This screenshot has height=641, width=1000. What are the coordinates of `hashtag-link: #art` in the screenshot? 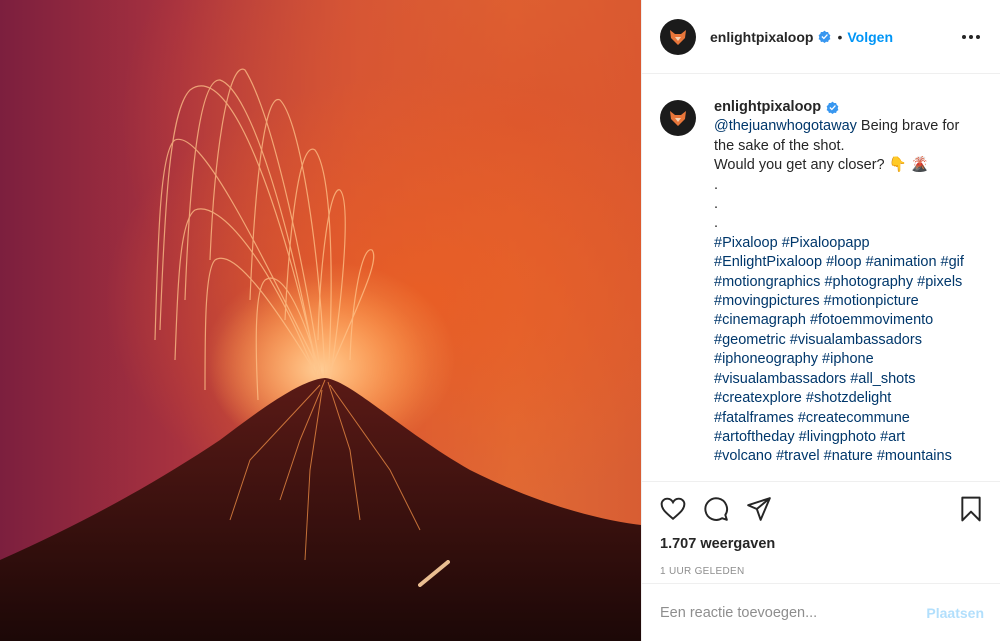 It's located at (892, 437).